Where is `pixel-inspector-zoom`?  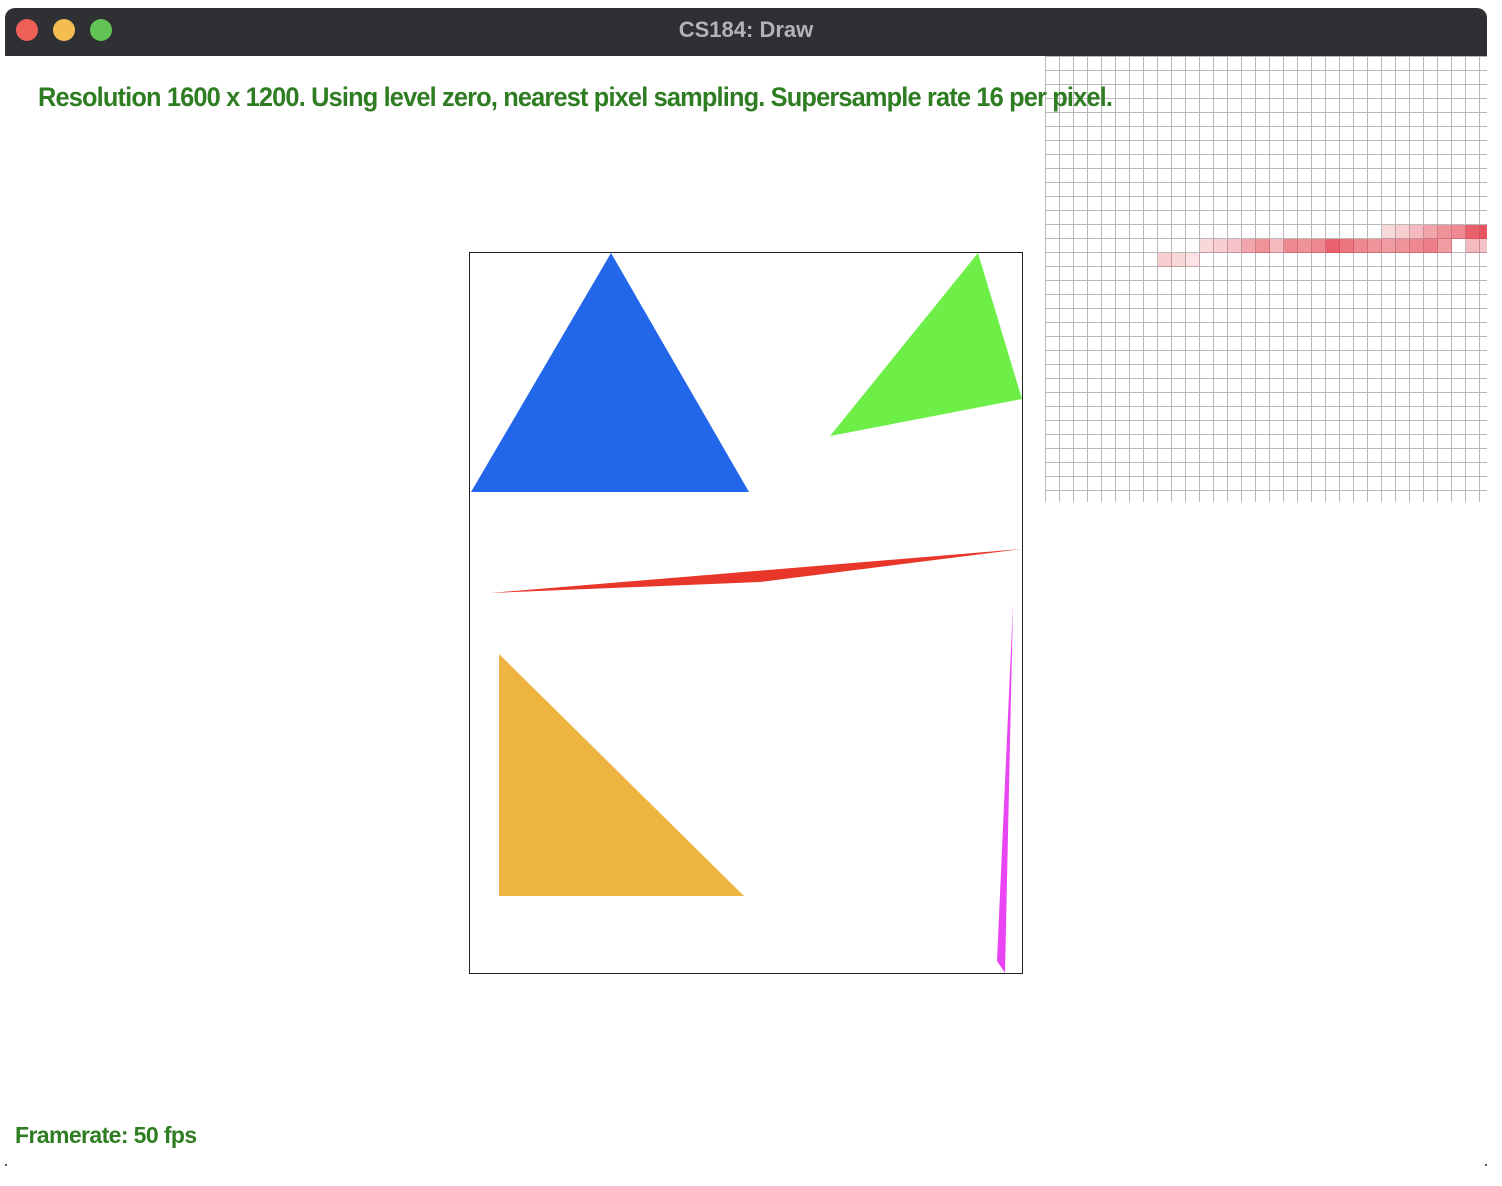
pixel-inspector-zoom is located at coordinates (1266, 279).